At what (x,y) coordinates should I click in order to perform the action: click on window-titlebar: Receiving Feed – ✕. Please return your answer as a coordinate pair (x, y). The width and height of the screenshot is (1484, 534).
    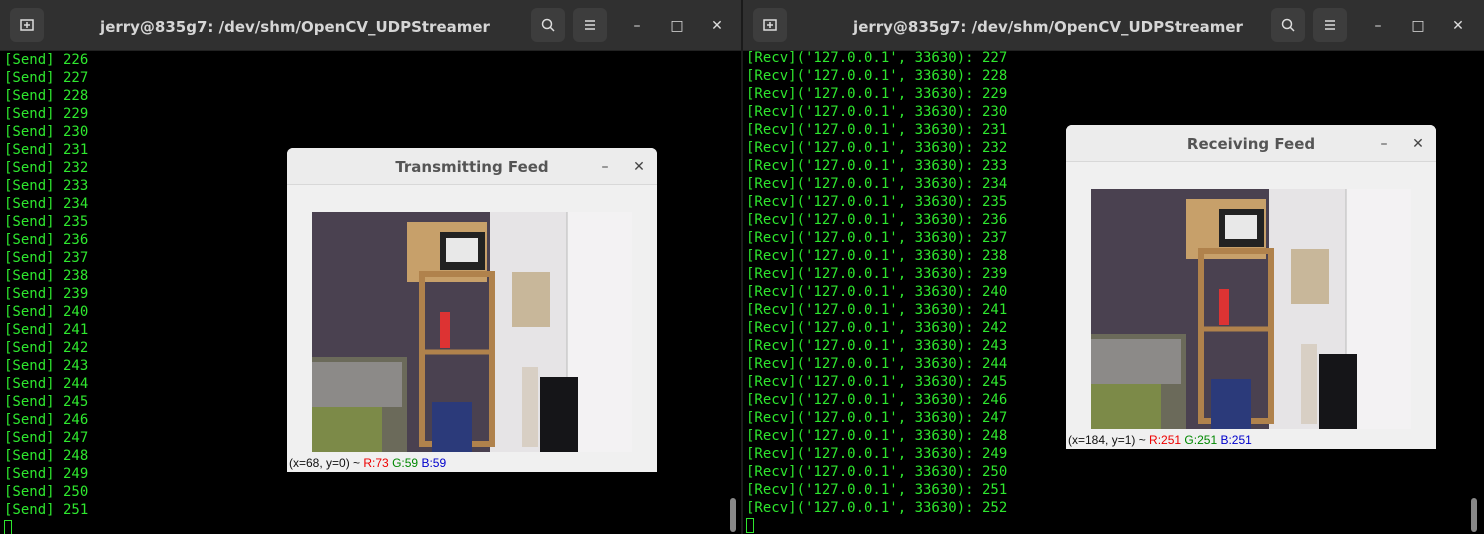
    Looking at the image, I should click on (1251, 143).